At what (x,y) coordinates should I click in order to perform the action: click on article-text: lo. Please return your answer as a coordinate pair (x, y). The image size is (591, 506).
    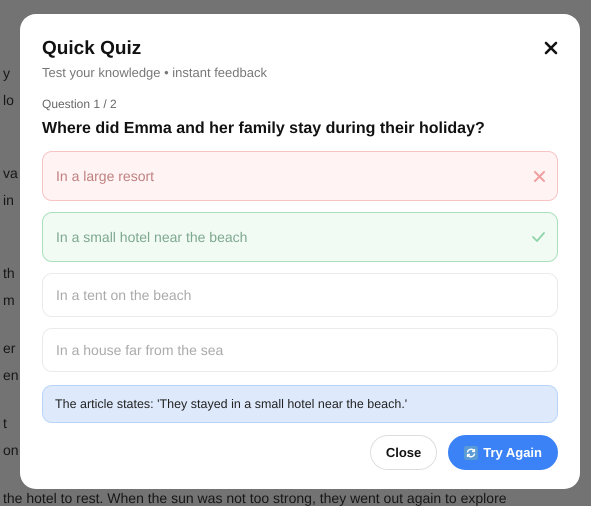
    Looking at the image, I should click on (8, 100).